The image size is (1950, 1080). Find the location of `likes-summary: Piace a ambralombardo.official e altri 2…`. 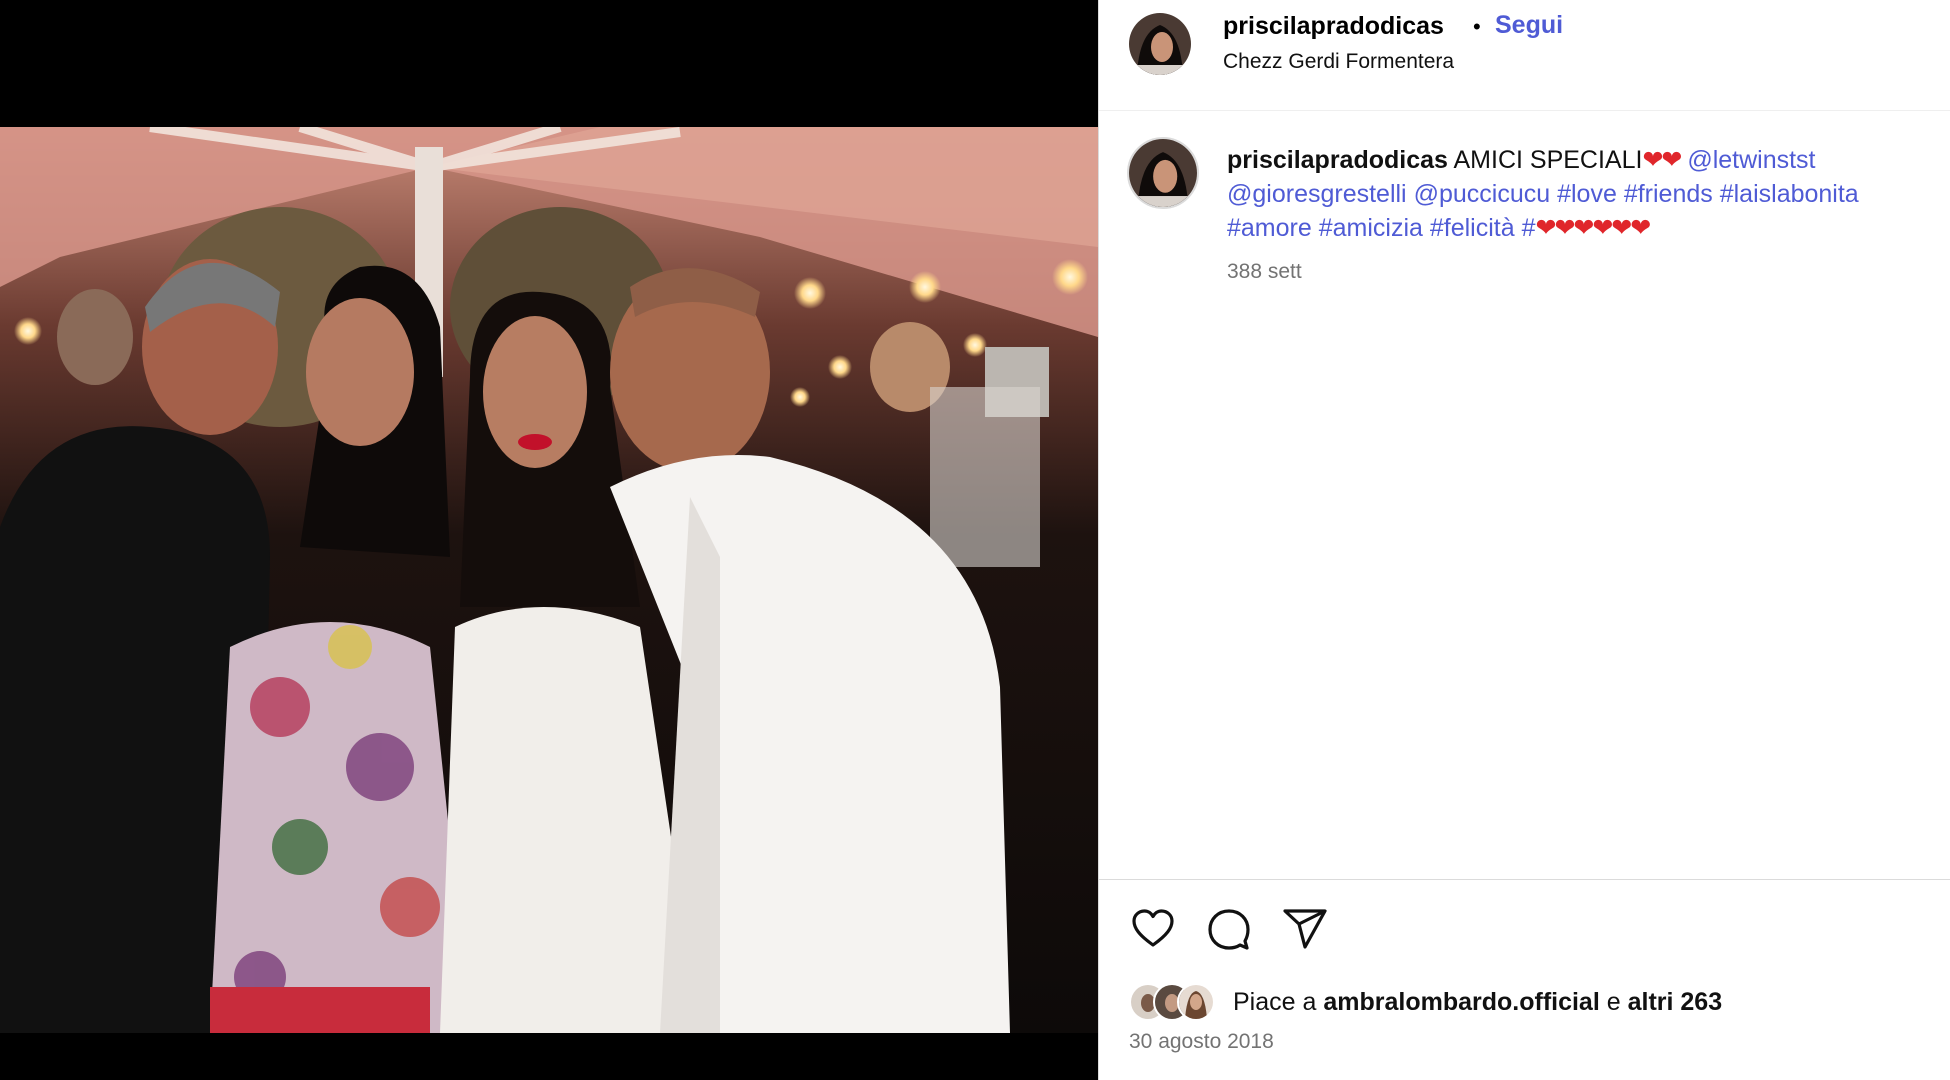

likes-summary: Piace a ambralombardo.official e altri 2… is located at coordinates (1529, 1002).